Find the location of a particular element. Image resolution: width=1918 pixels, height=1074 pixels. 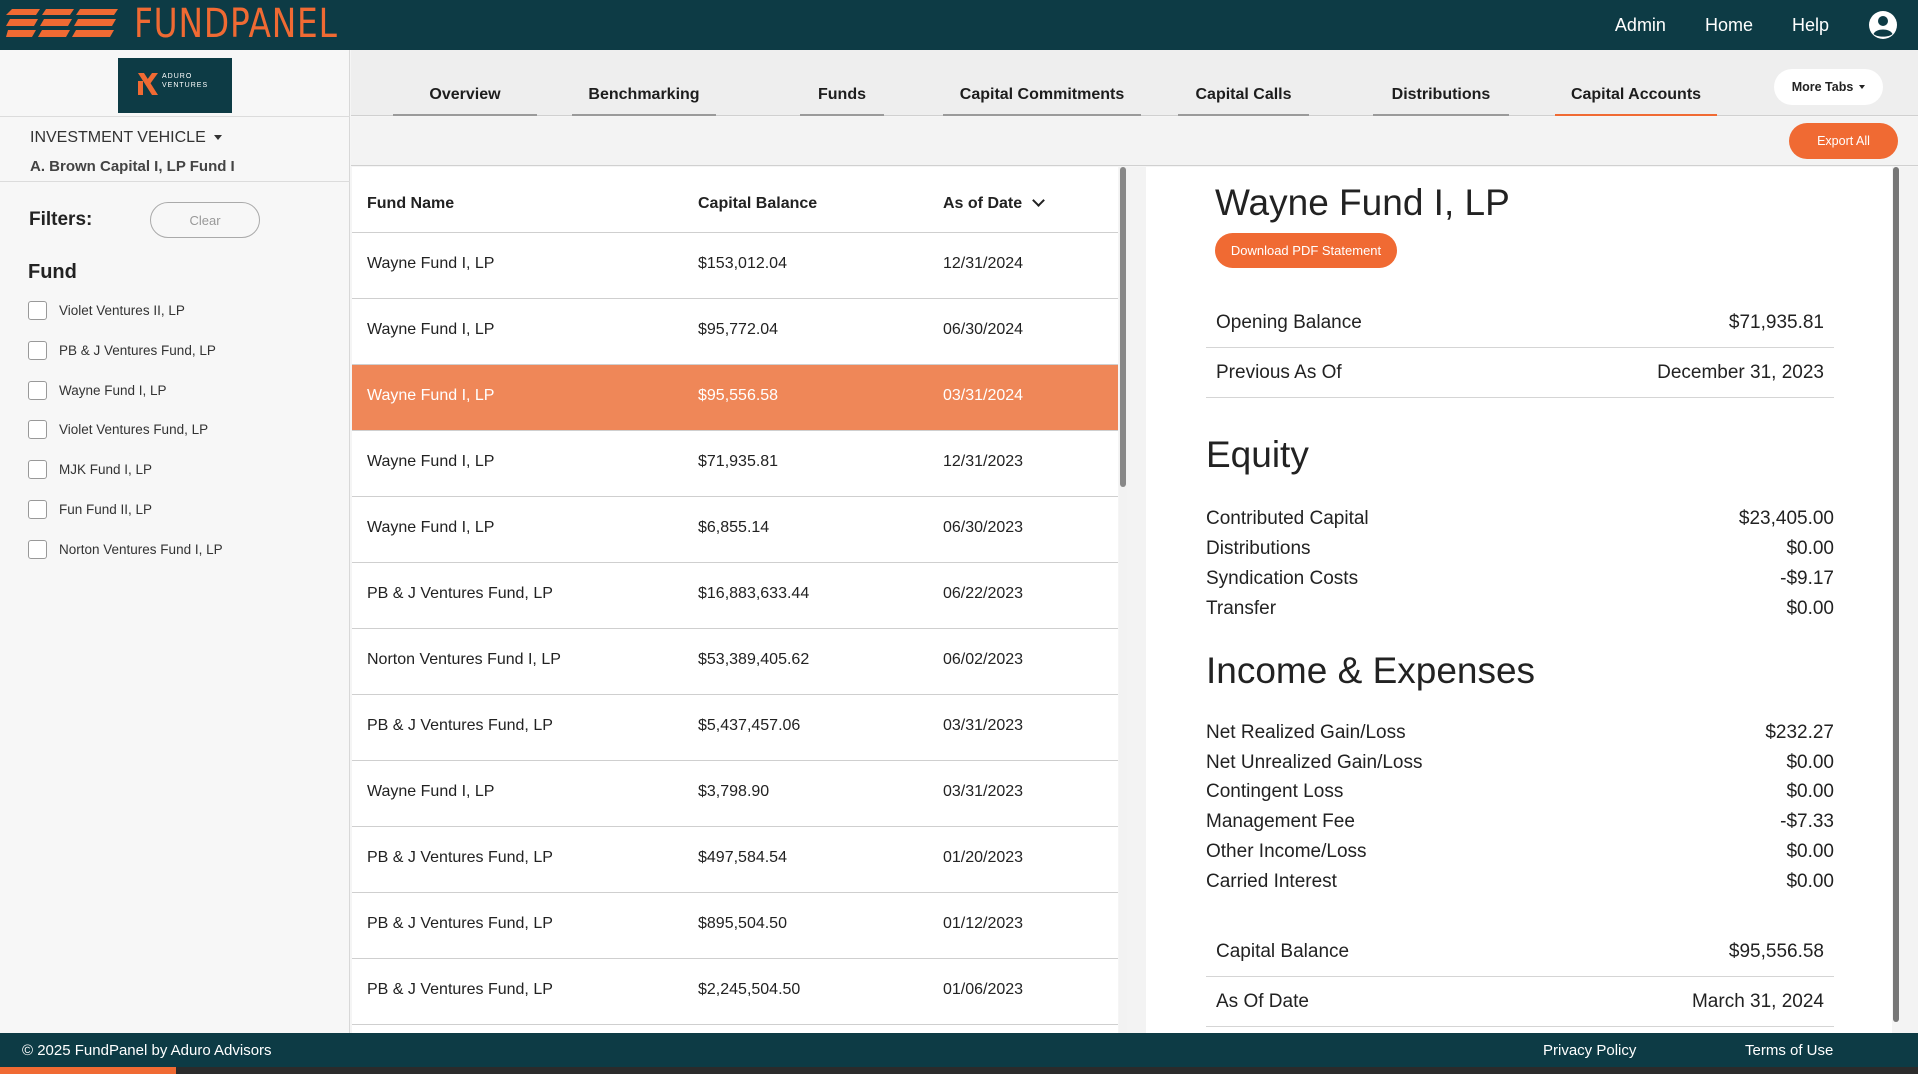

previous-as-of-label: Previous As Of is located at coordinates (1279, 372).